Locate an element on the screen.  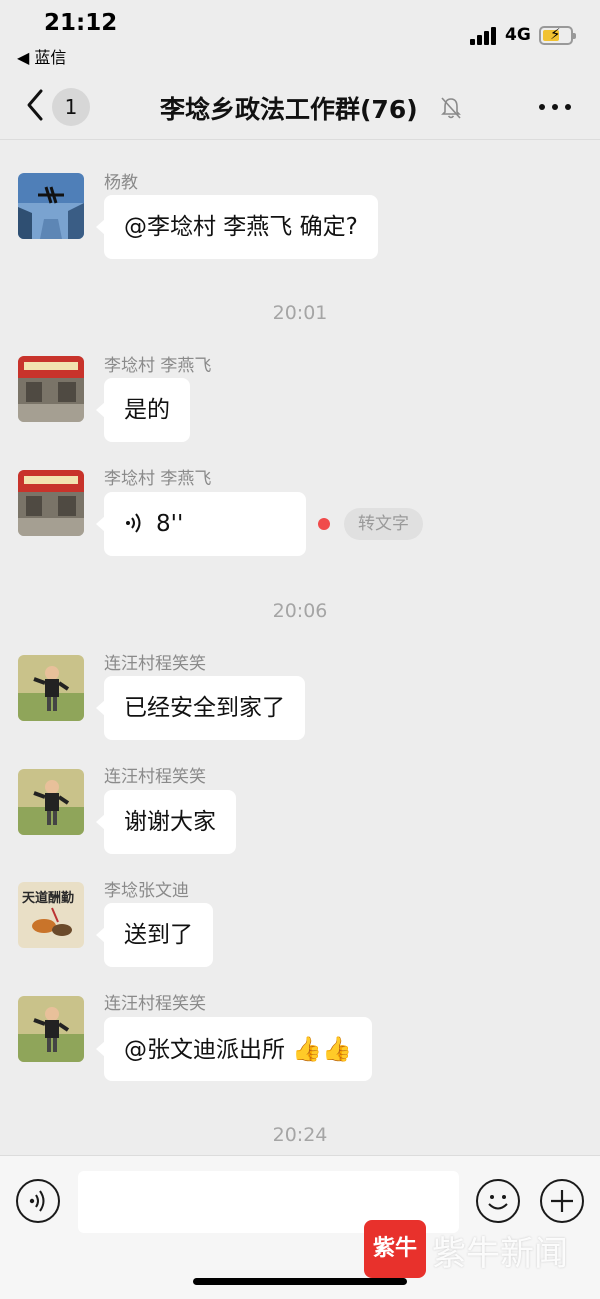
airplane-skyscraper-avatar is located at coordinates (51, 206).